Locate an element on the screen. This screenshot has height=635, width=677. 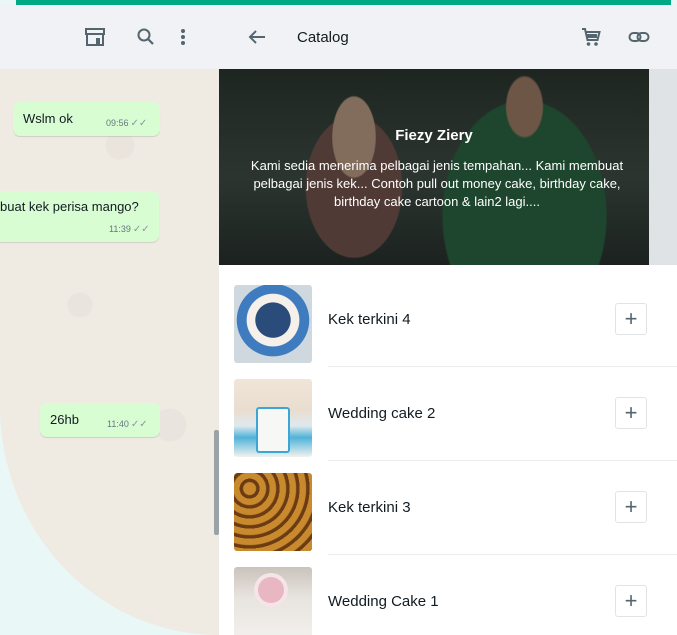
search-icon is located at coordinates (146, 37).